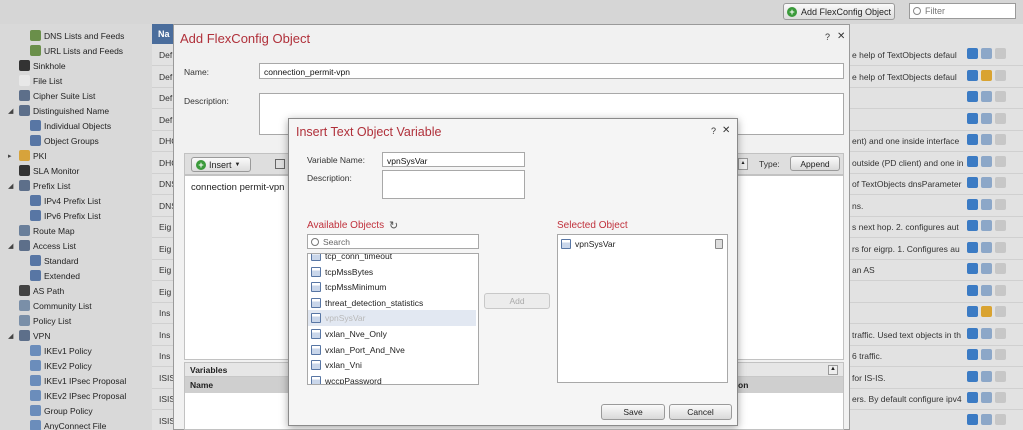 Image resolution: width=1023 pixels, height=430 pixels. I want to click on sidebar-item: Extended, so click(55, 275).